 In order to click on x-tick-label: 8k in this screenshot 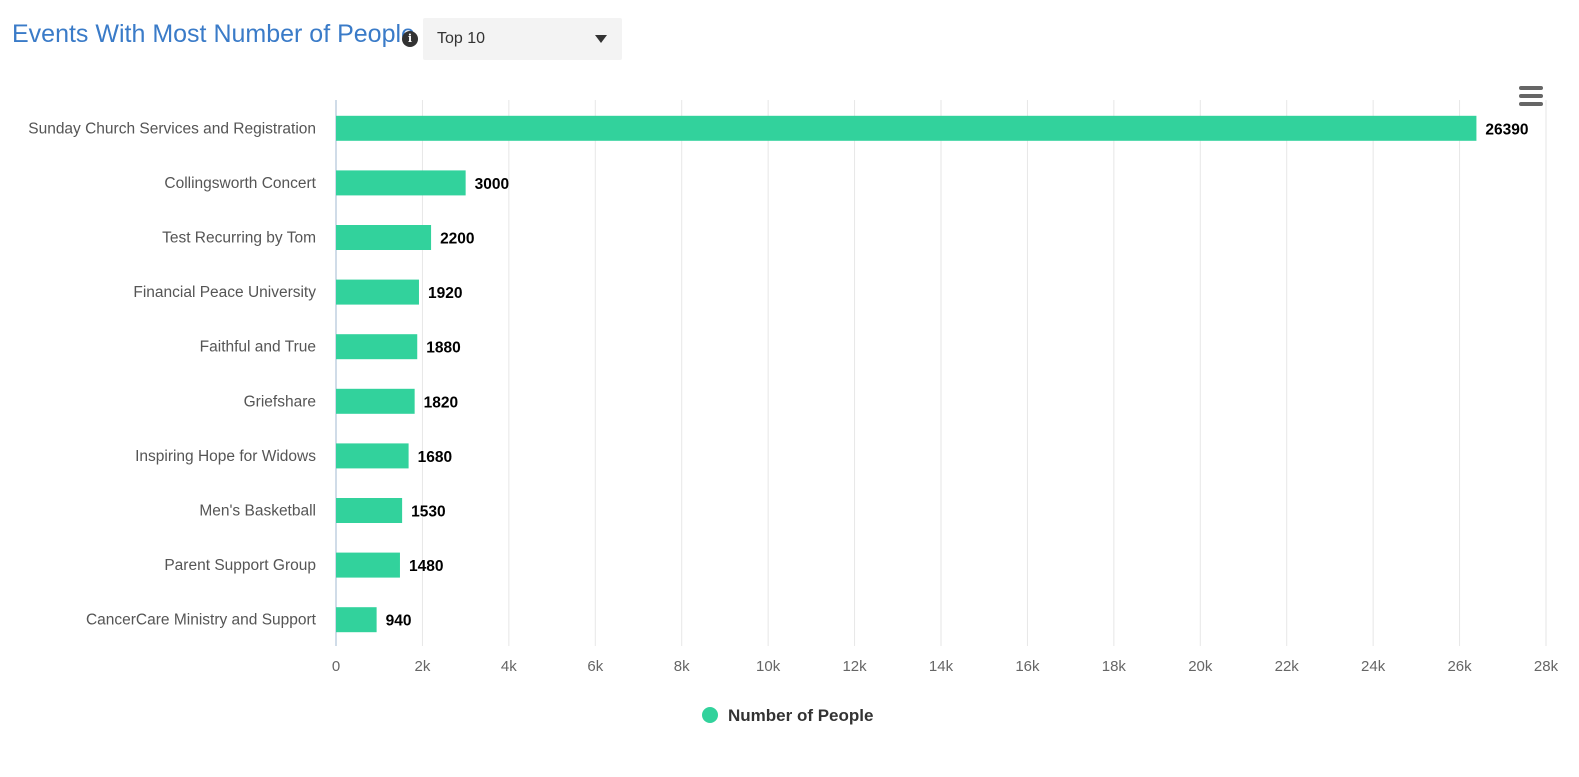, I will do `click(682, 666)`.